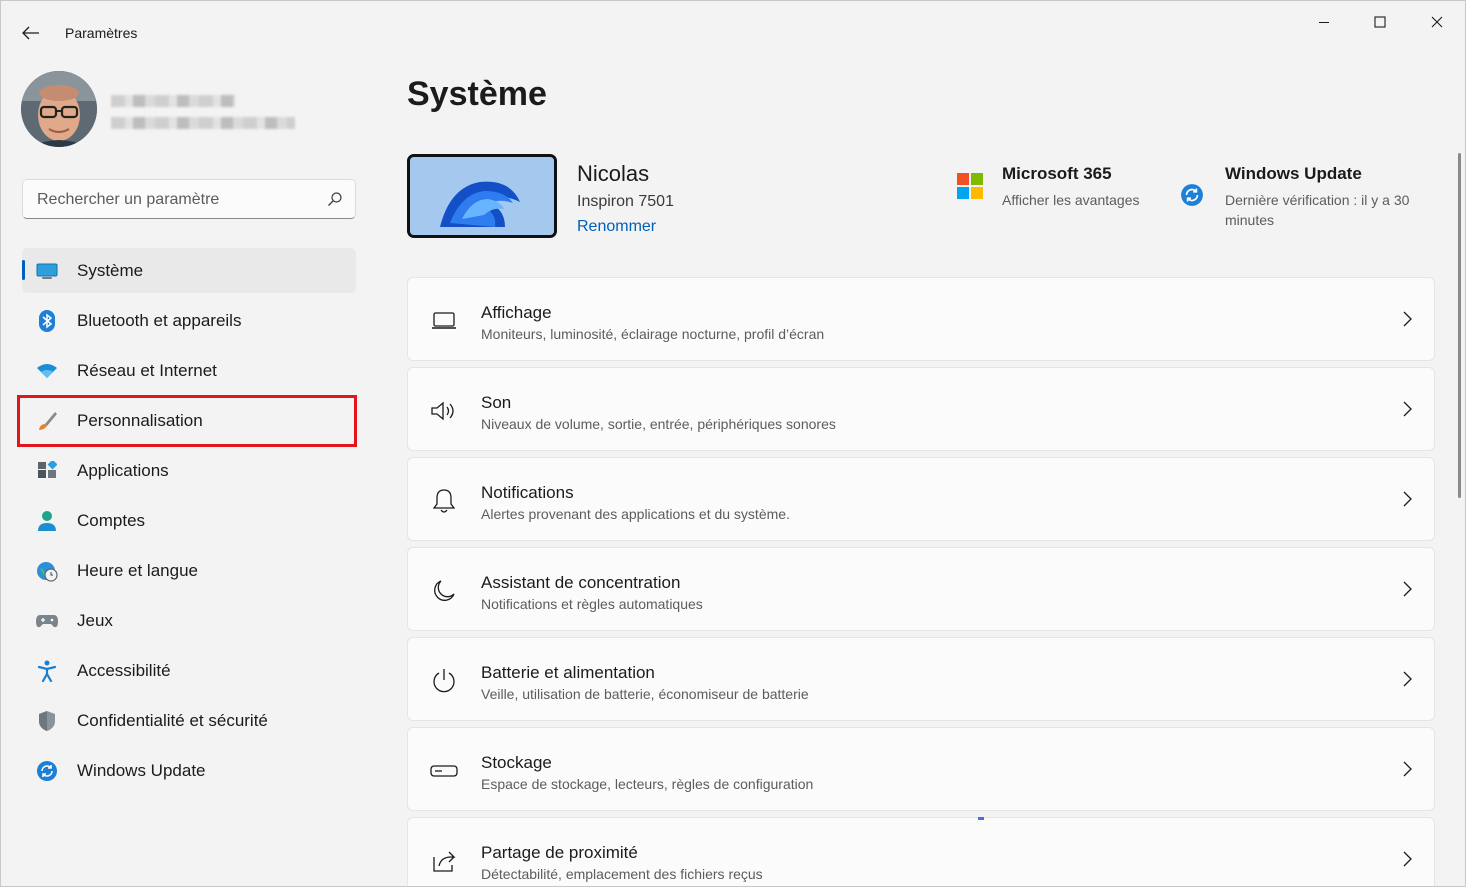  Describe the element at coordinates (1250, 220) in the screenshot. I see `promo-subtitle-line2: minutes` at that location.